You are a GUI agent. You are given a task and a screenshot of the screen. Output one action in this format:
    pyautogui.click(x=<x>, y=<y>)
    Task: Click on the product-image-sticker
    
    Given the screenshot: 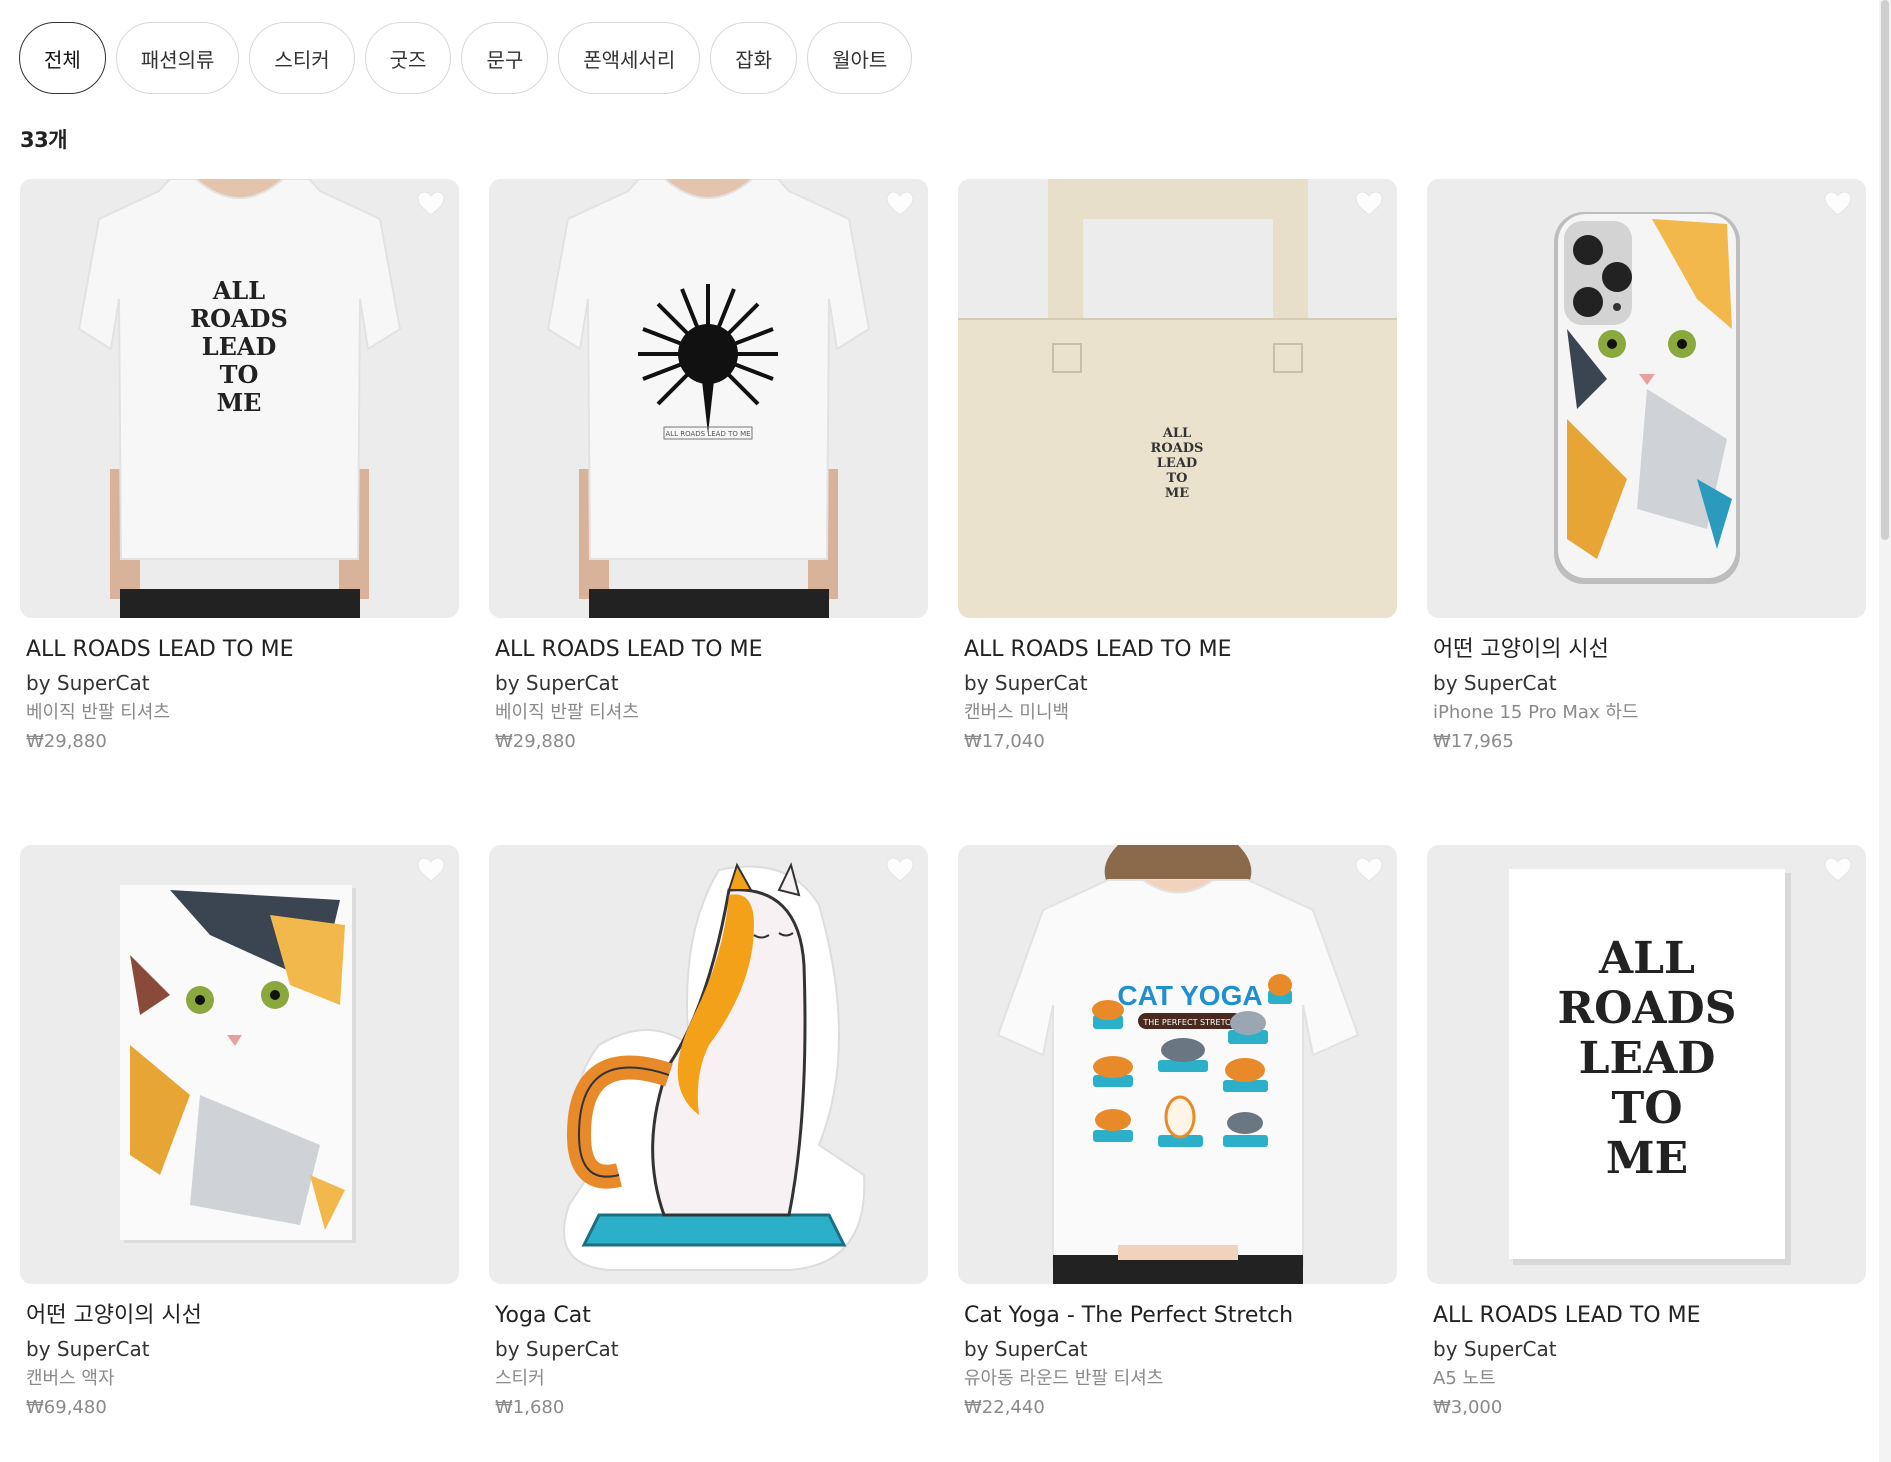 What is the action you would take?
    pyautogui.click(x=708, y=1064)
    